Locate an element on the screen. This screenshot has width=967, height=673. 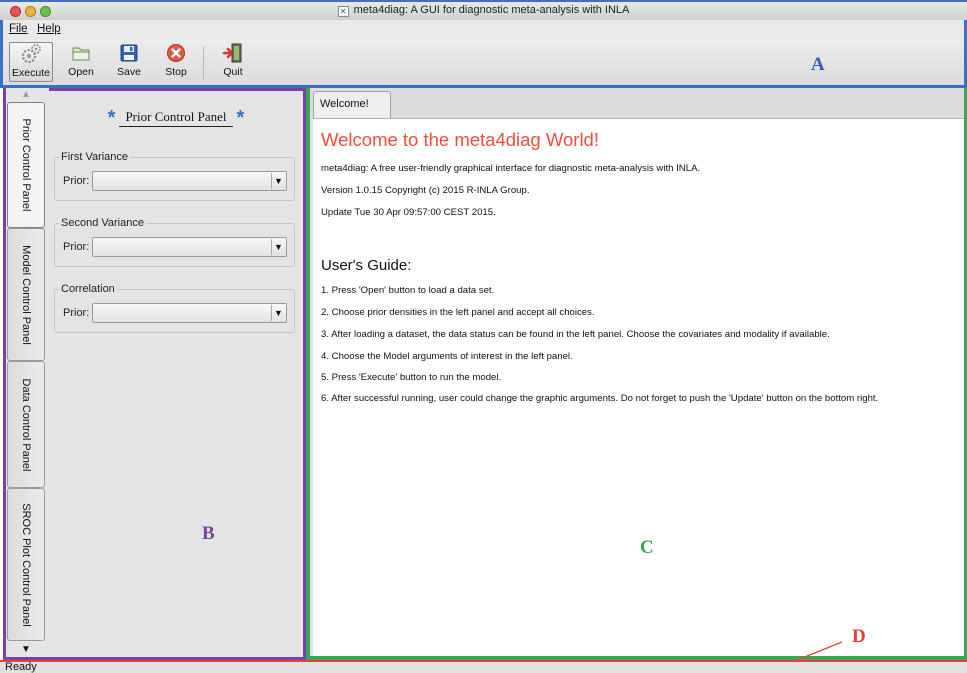
toolbar: Execute Open Save Stop Quit A is located at coordinates (483, 64).